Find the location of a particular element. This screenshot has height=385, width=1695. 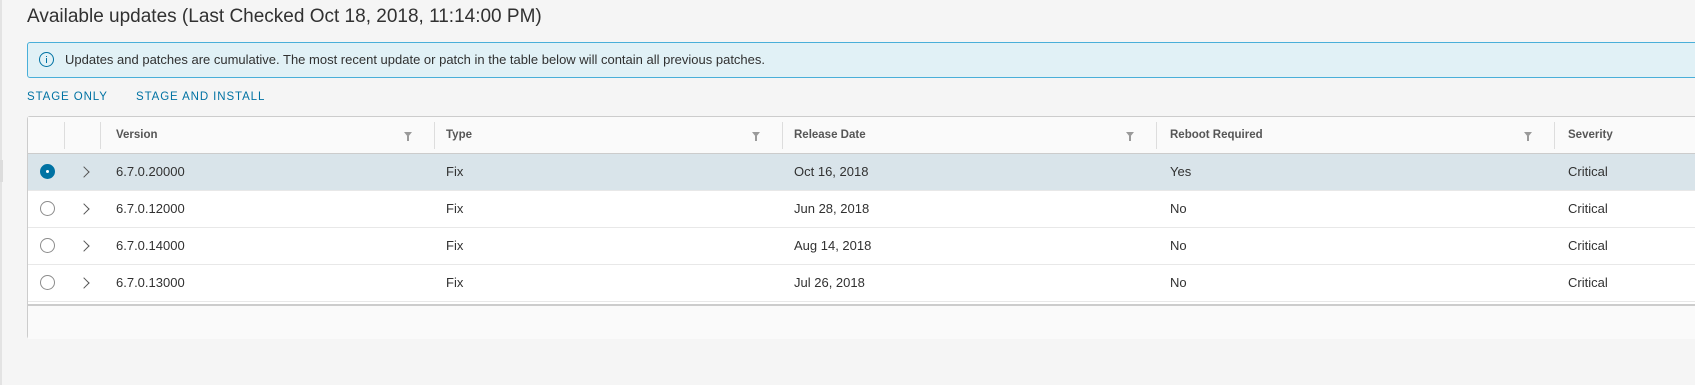

table-row: 6.7.0.13000 Fix Jul 26, 2018 No Critical is located at coordinates (861, 283).